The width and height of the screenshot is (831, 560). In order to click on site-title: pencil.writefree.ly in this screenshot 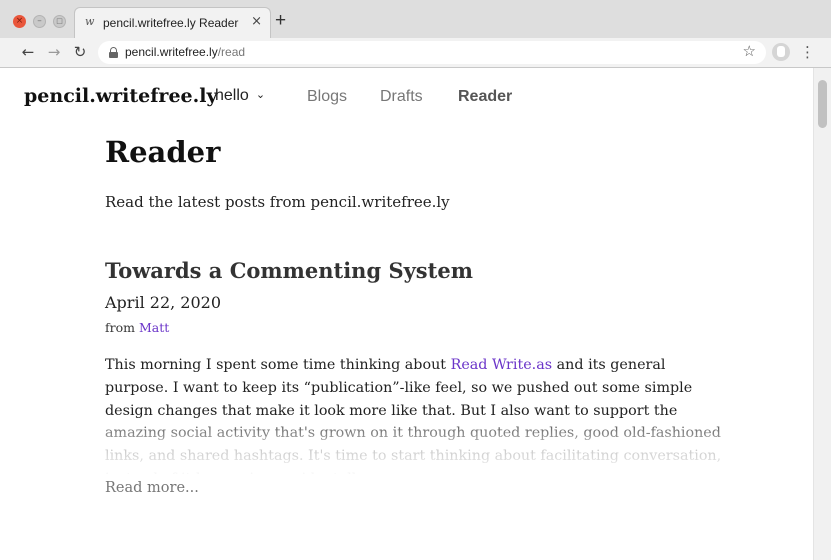, I will do `click(121, 96)`.